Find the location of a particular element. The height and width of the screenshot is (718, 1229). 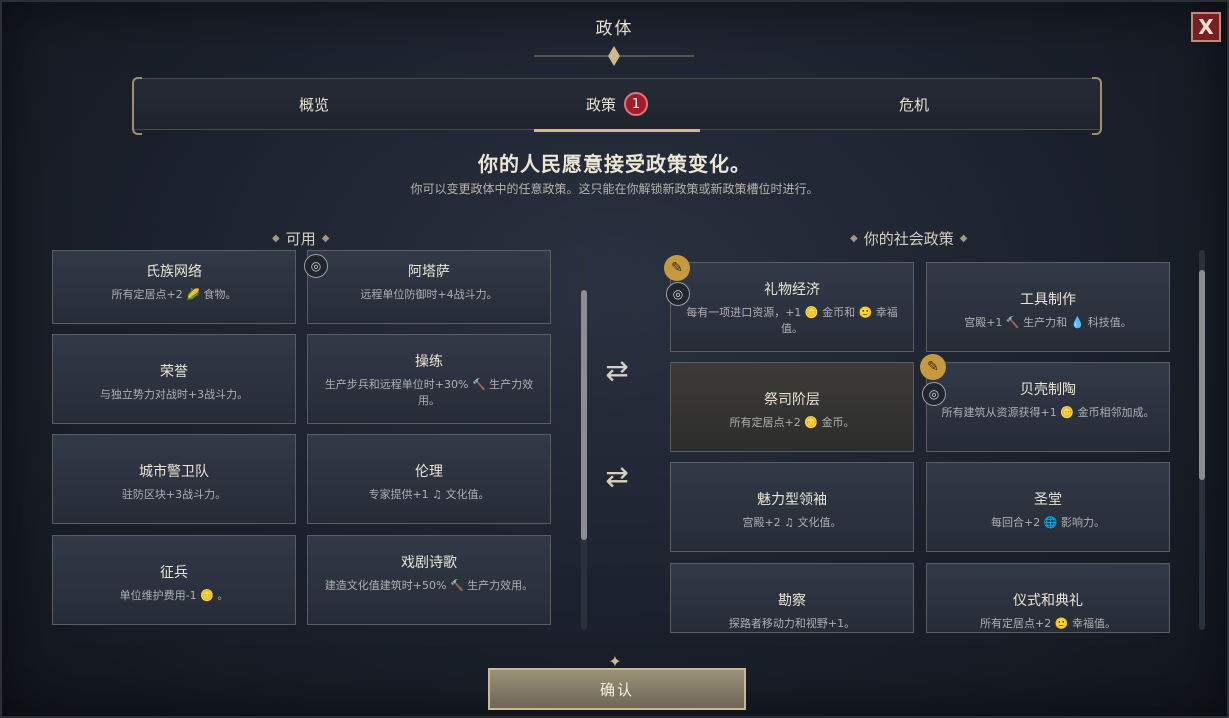

policy-card-available: 荣誉 与独立势力对战时+3战斗力。 is located at coordinates (174, 379).